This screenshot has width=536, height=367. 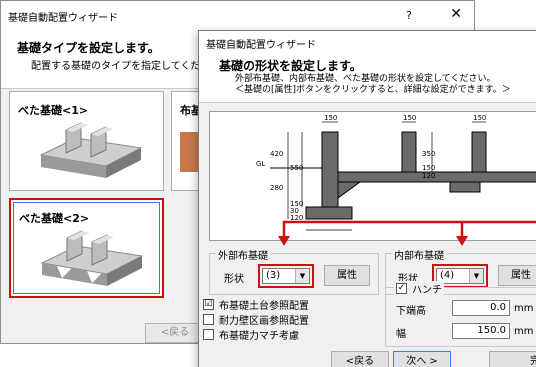 I want to click on type-wizard-titlebar: 基礎自動配置ウィザード ? ✕, so click(x=237, y=16).